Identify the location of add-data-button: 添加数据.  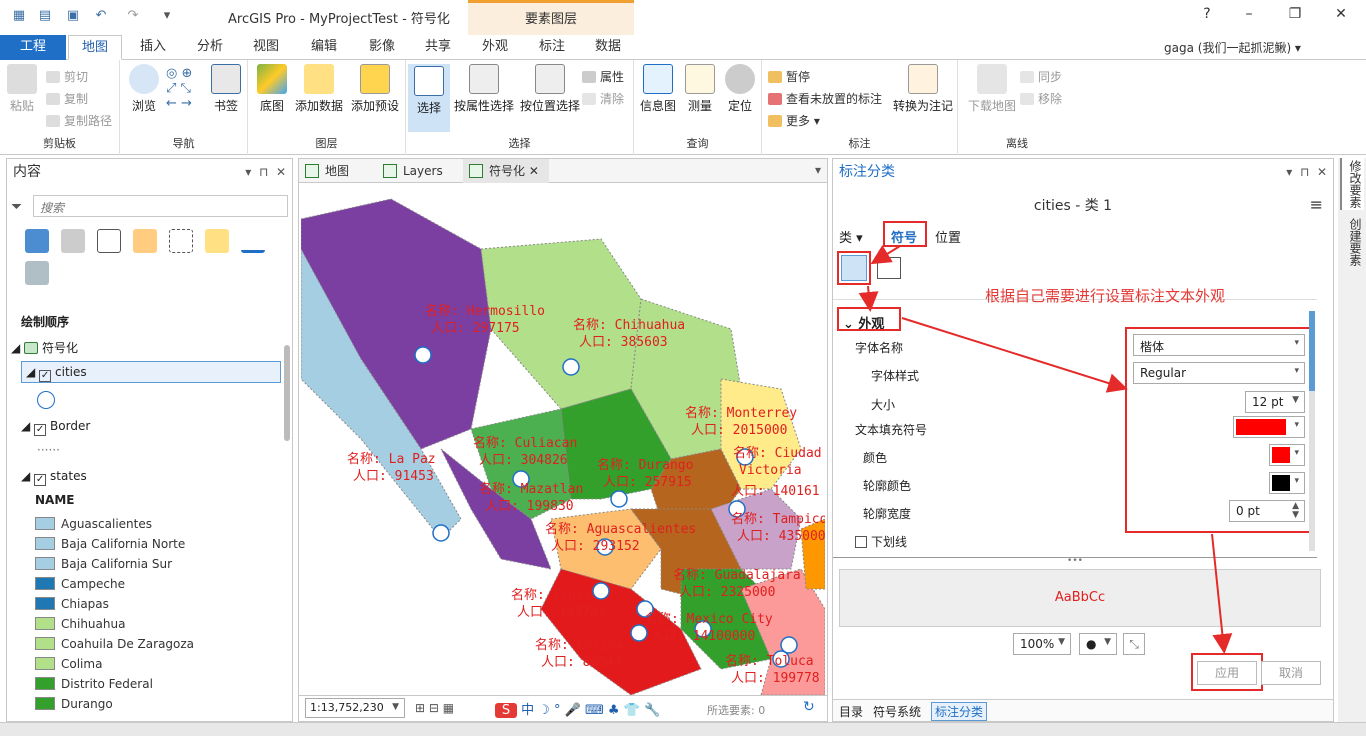
(319, 89).